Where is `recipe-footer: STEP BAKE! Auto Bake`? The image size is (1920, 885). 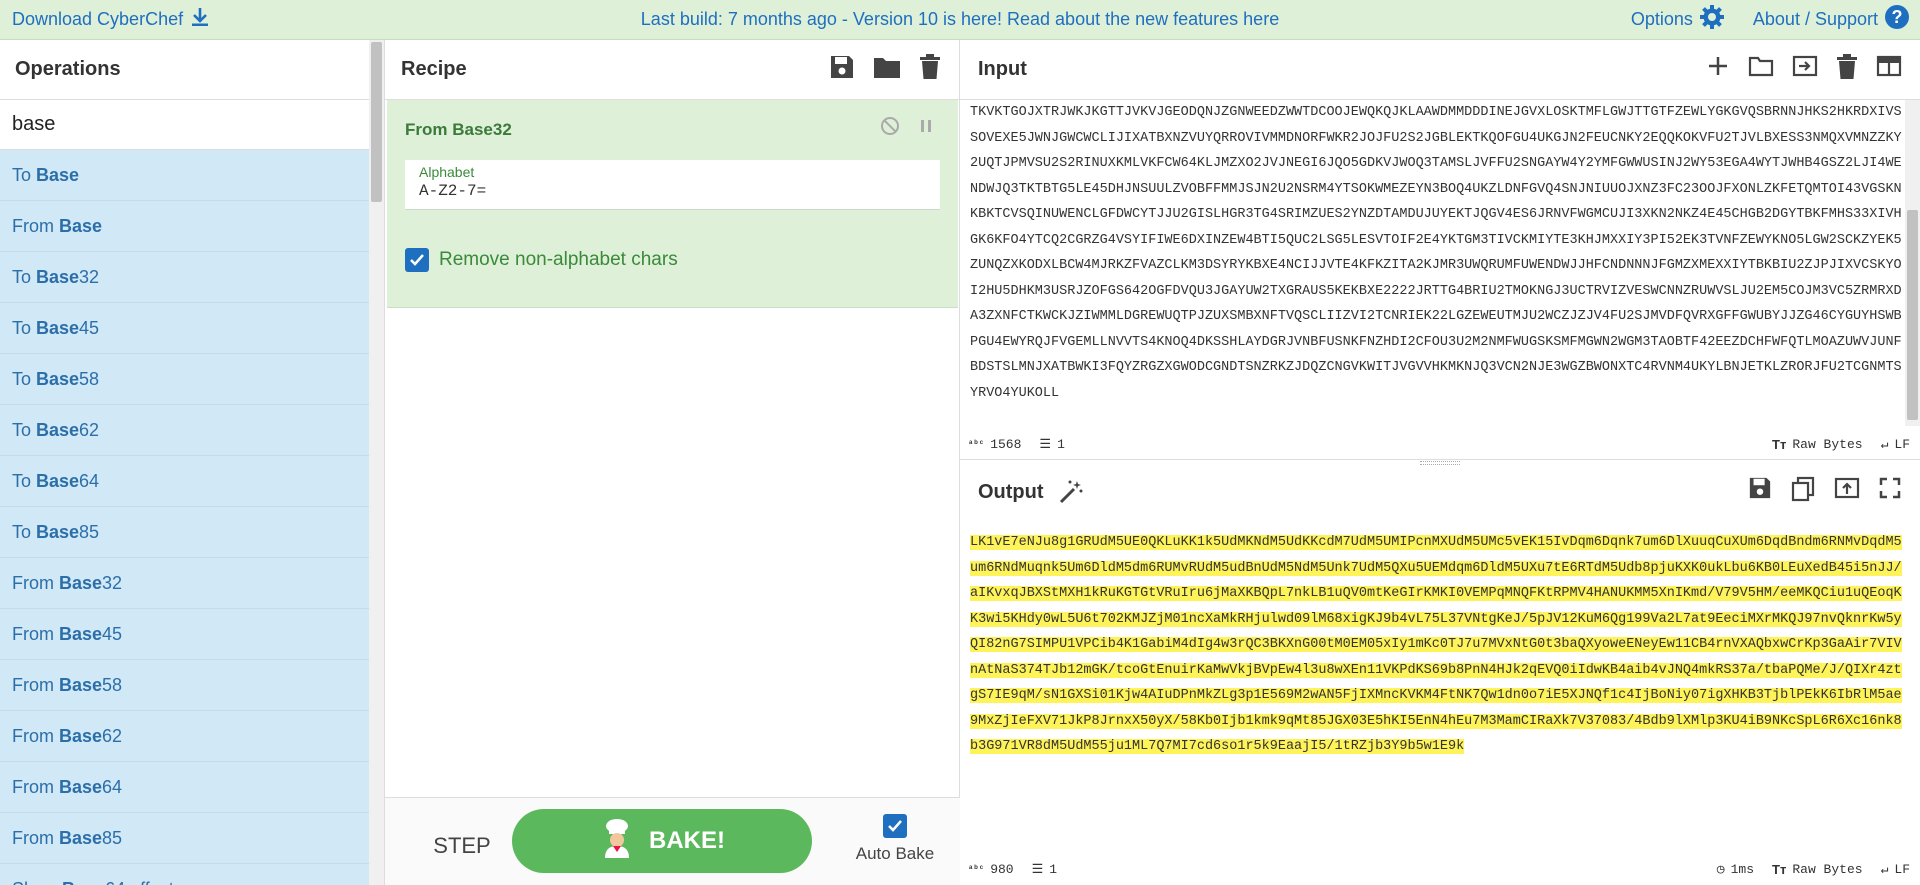 recipe-footer: STEP BAKE! Auto Bake is located at coordinates (672, 841).